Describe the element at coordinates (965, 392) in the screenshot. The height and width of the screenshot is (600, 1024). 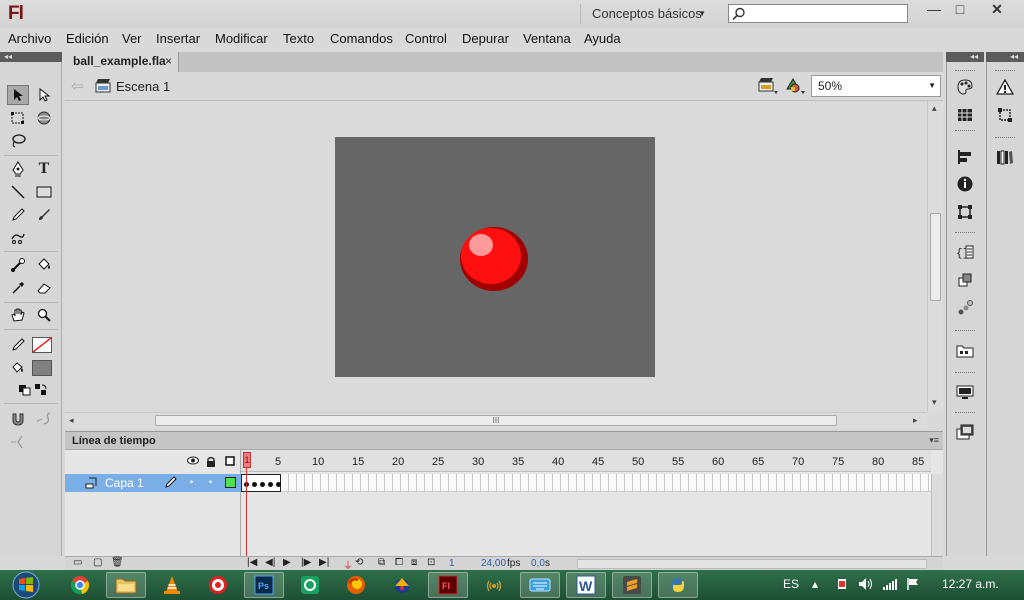
I see `output-panel-icon` at that location.